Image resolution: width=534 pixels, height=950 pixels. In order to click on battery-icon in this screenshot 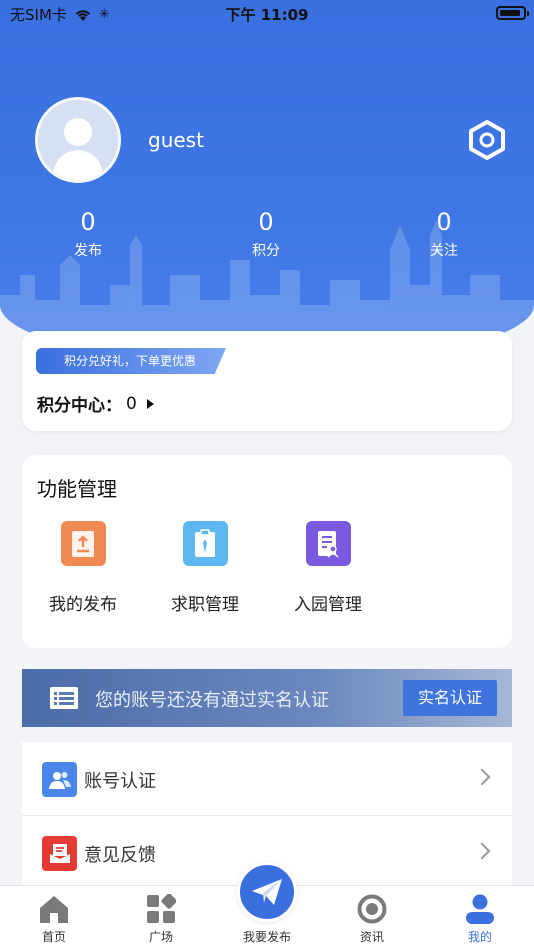, I will do `click(512, 13)`.